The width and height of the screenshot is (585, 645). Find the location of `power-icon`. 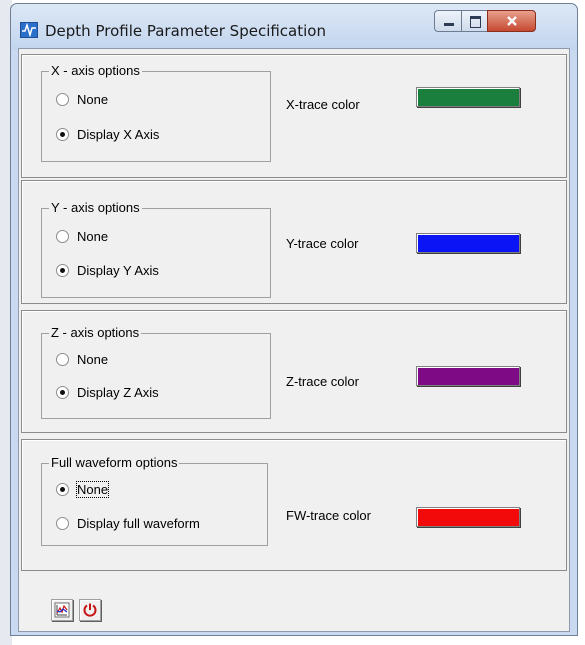

power-icon is located at coordinates (90, 610).